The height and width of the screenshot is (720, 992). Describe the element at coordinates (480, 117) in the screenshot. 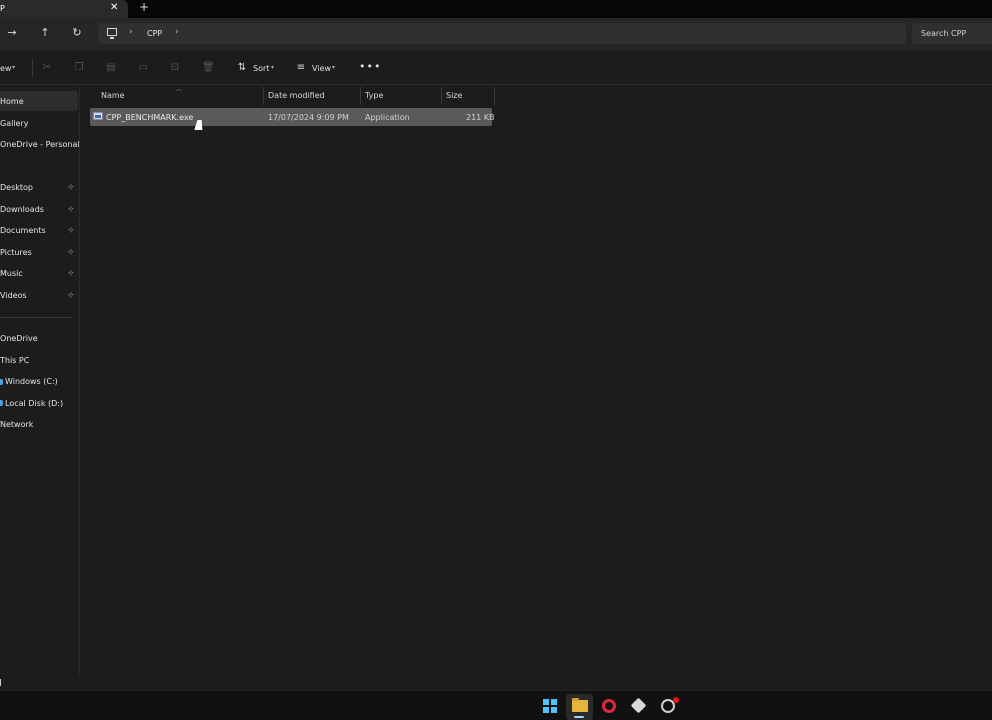

I see `file-size: 211 KB` at that location.